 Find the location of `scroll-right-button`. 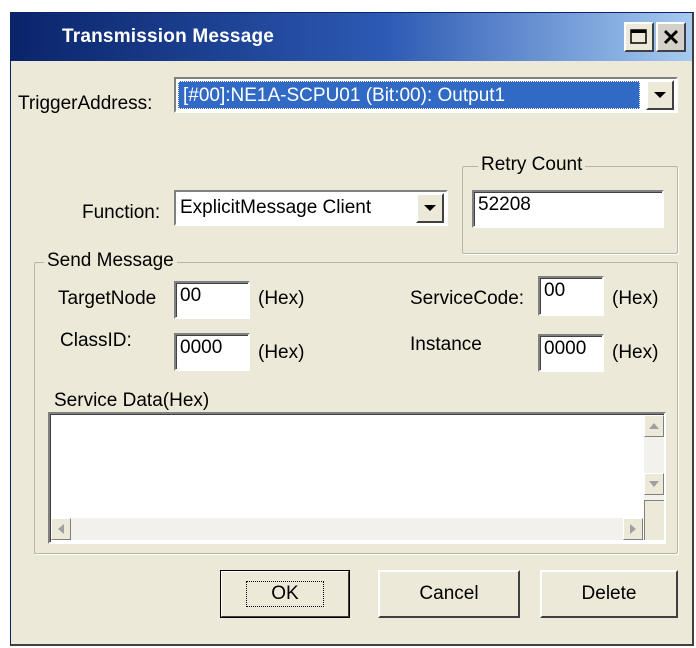

scroll-right-button is located at coordinates (633, 529).